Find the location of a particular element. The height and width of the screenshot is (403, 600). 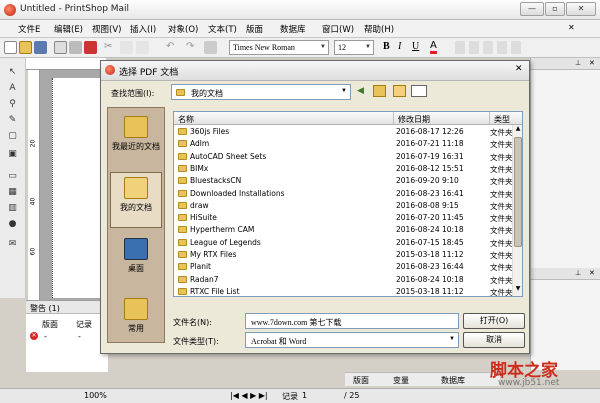

table-icon: ▦ is located at coordinates (12, 192).